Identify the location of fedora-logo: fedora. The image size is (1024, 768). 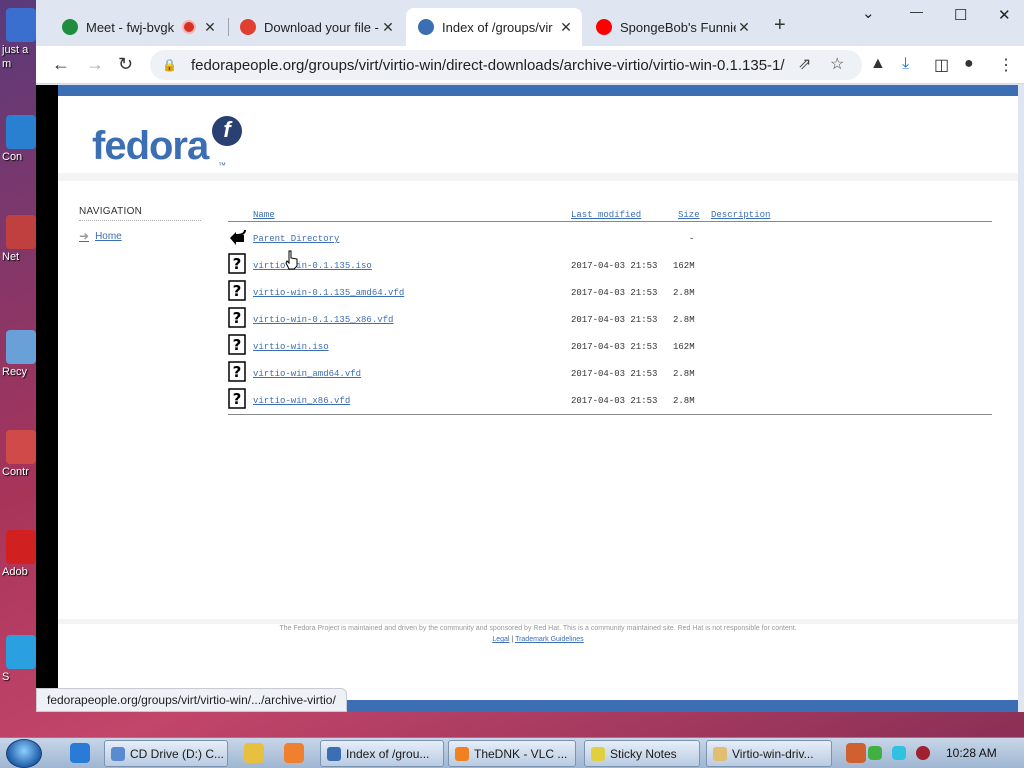
(150, 146).